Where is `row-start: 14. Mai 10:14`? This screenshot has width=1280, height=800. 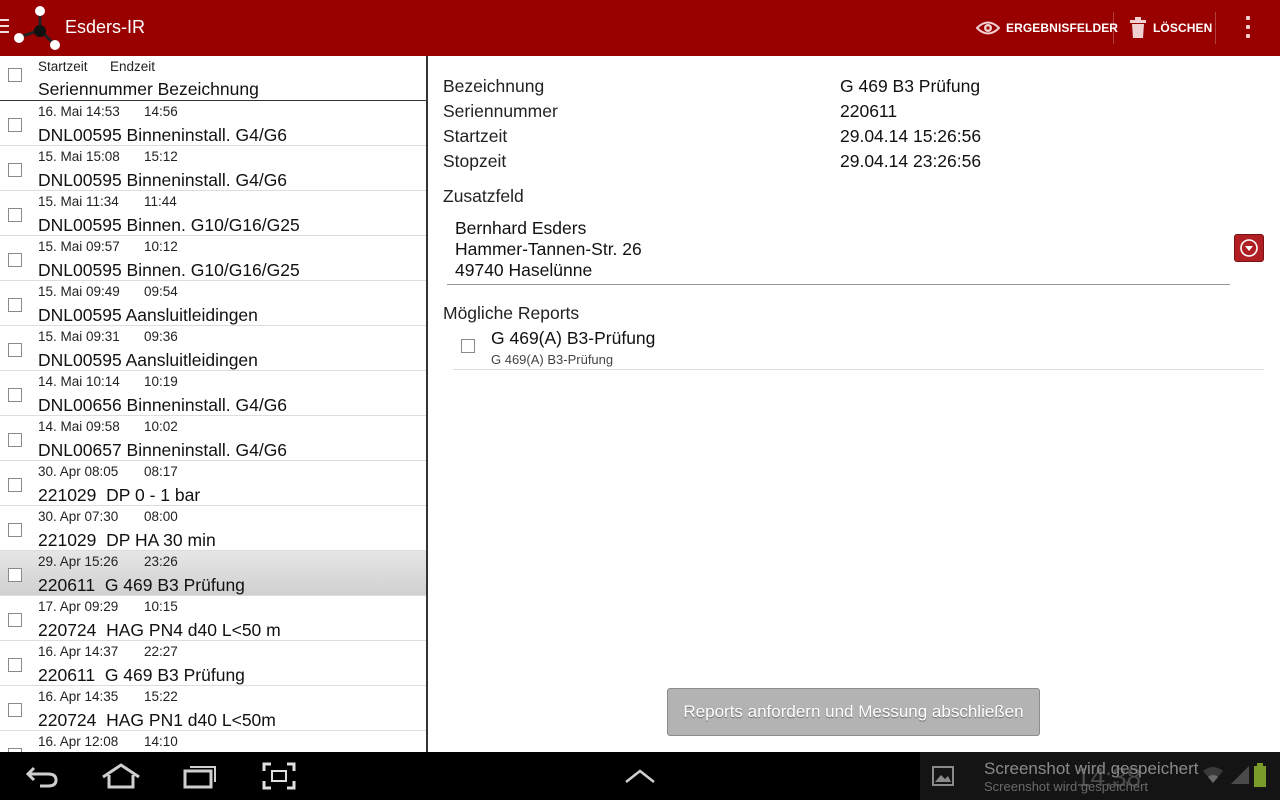 row-start: 14. Mai 10:14 is located at coordinates (79, 381).